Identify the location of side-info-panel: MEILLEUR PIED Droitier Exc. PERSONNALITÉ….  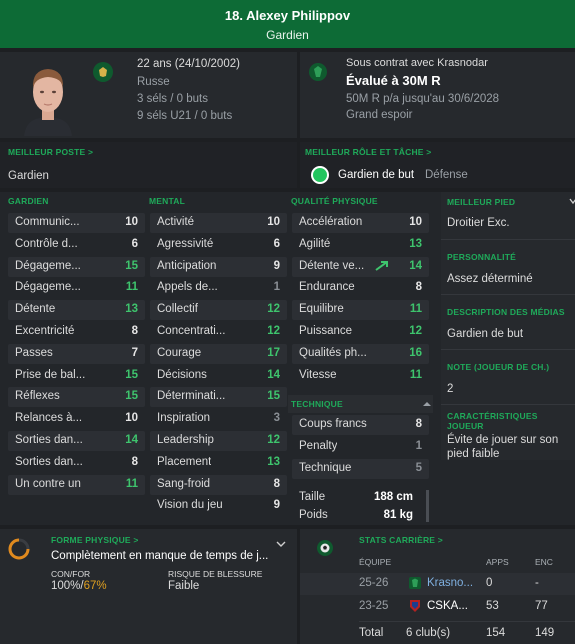
(508, 326).